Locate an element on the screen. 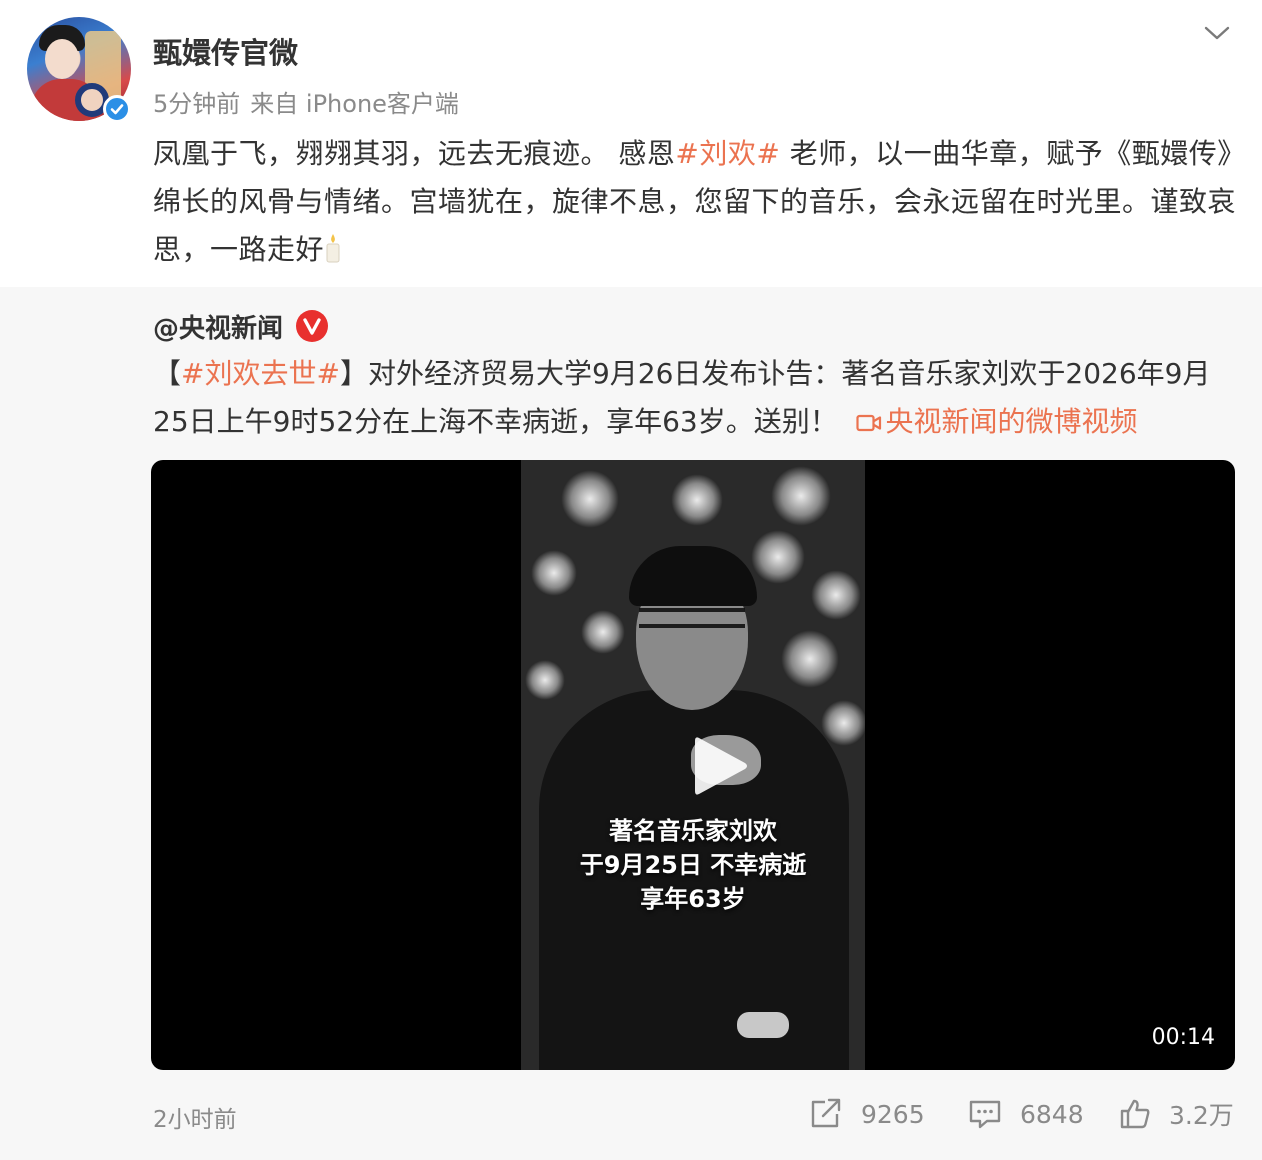 Image resolution: width=1262 pixels, height=1160 pixels. topic-link: #刘欢# is located at coordinates (727, 153).